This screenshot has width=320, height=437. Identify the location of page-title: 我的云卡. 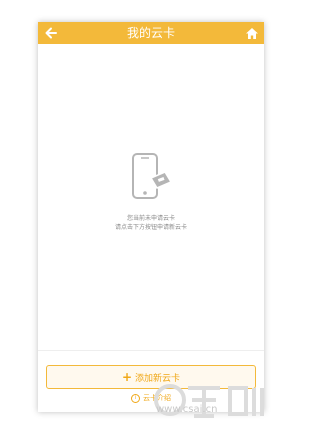
(150, 33).